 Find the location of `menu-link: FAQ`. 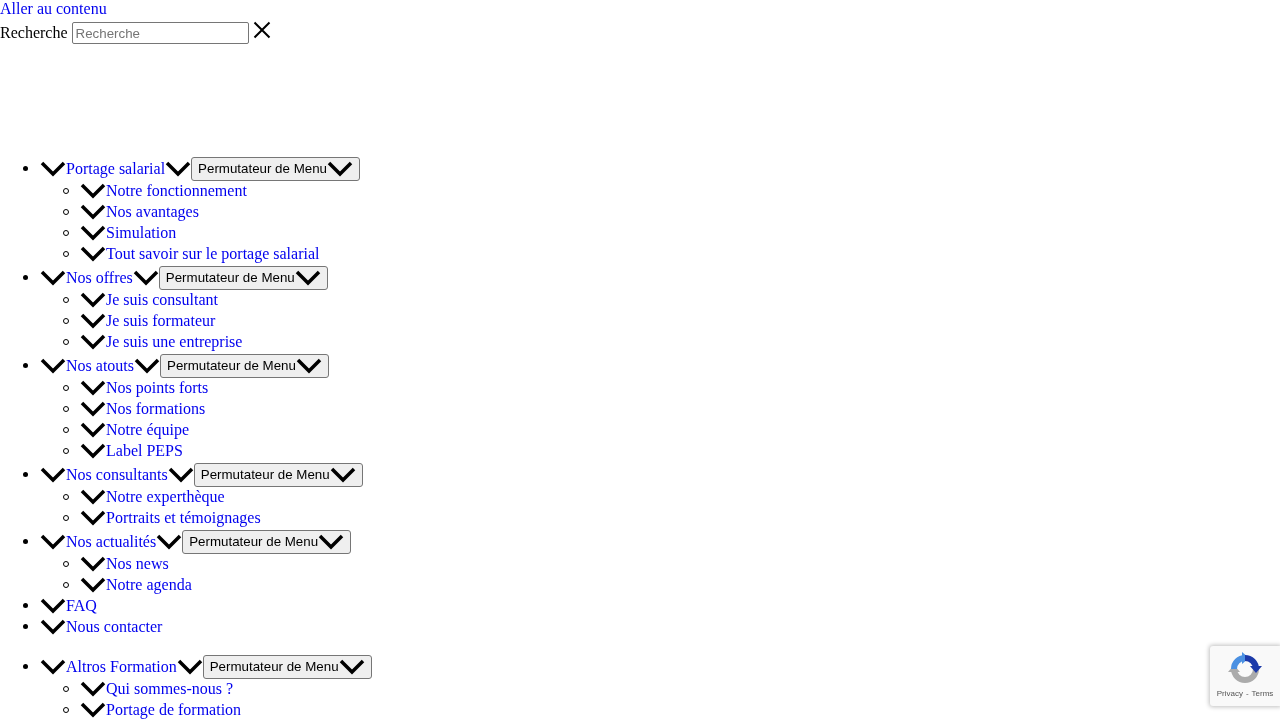

menu-link: FAQ is located at coordinates (81, 605).